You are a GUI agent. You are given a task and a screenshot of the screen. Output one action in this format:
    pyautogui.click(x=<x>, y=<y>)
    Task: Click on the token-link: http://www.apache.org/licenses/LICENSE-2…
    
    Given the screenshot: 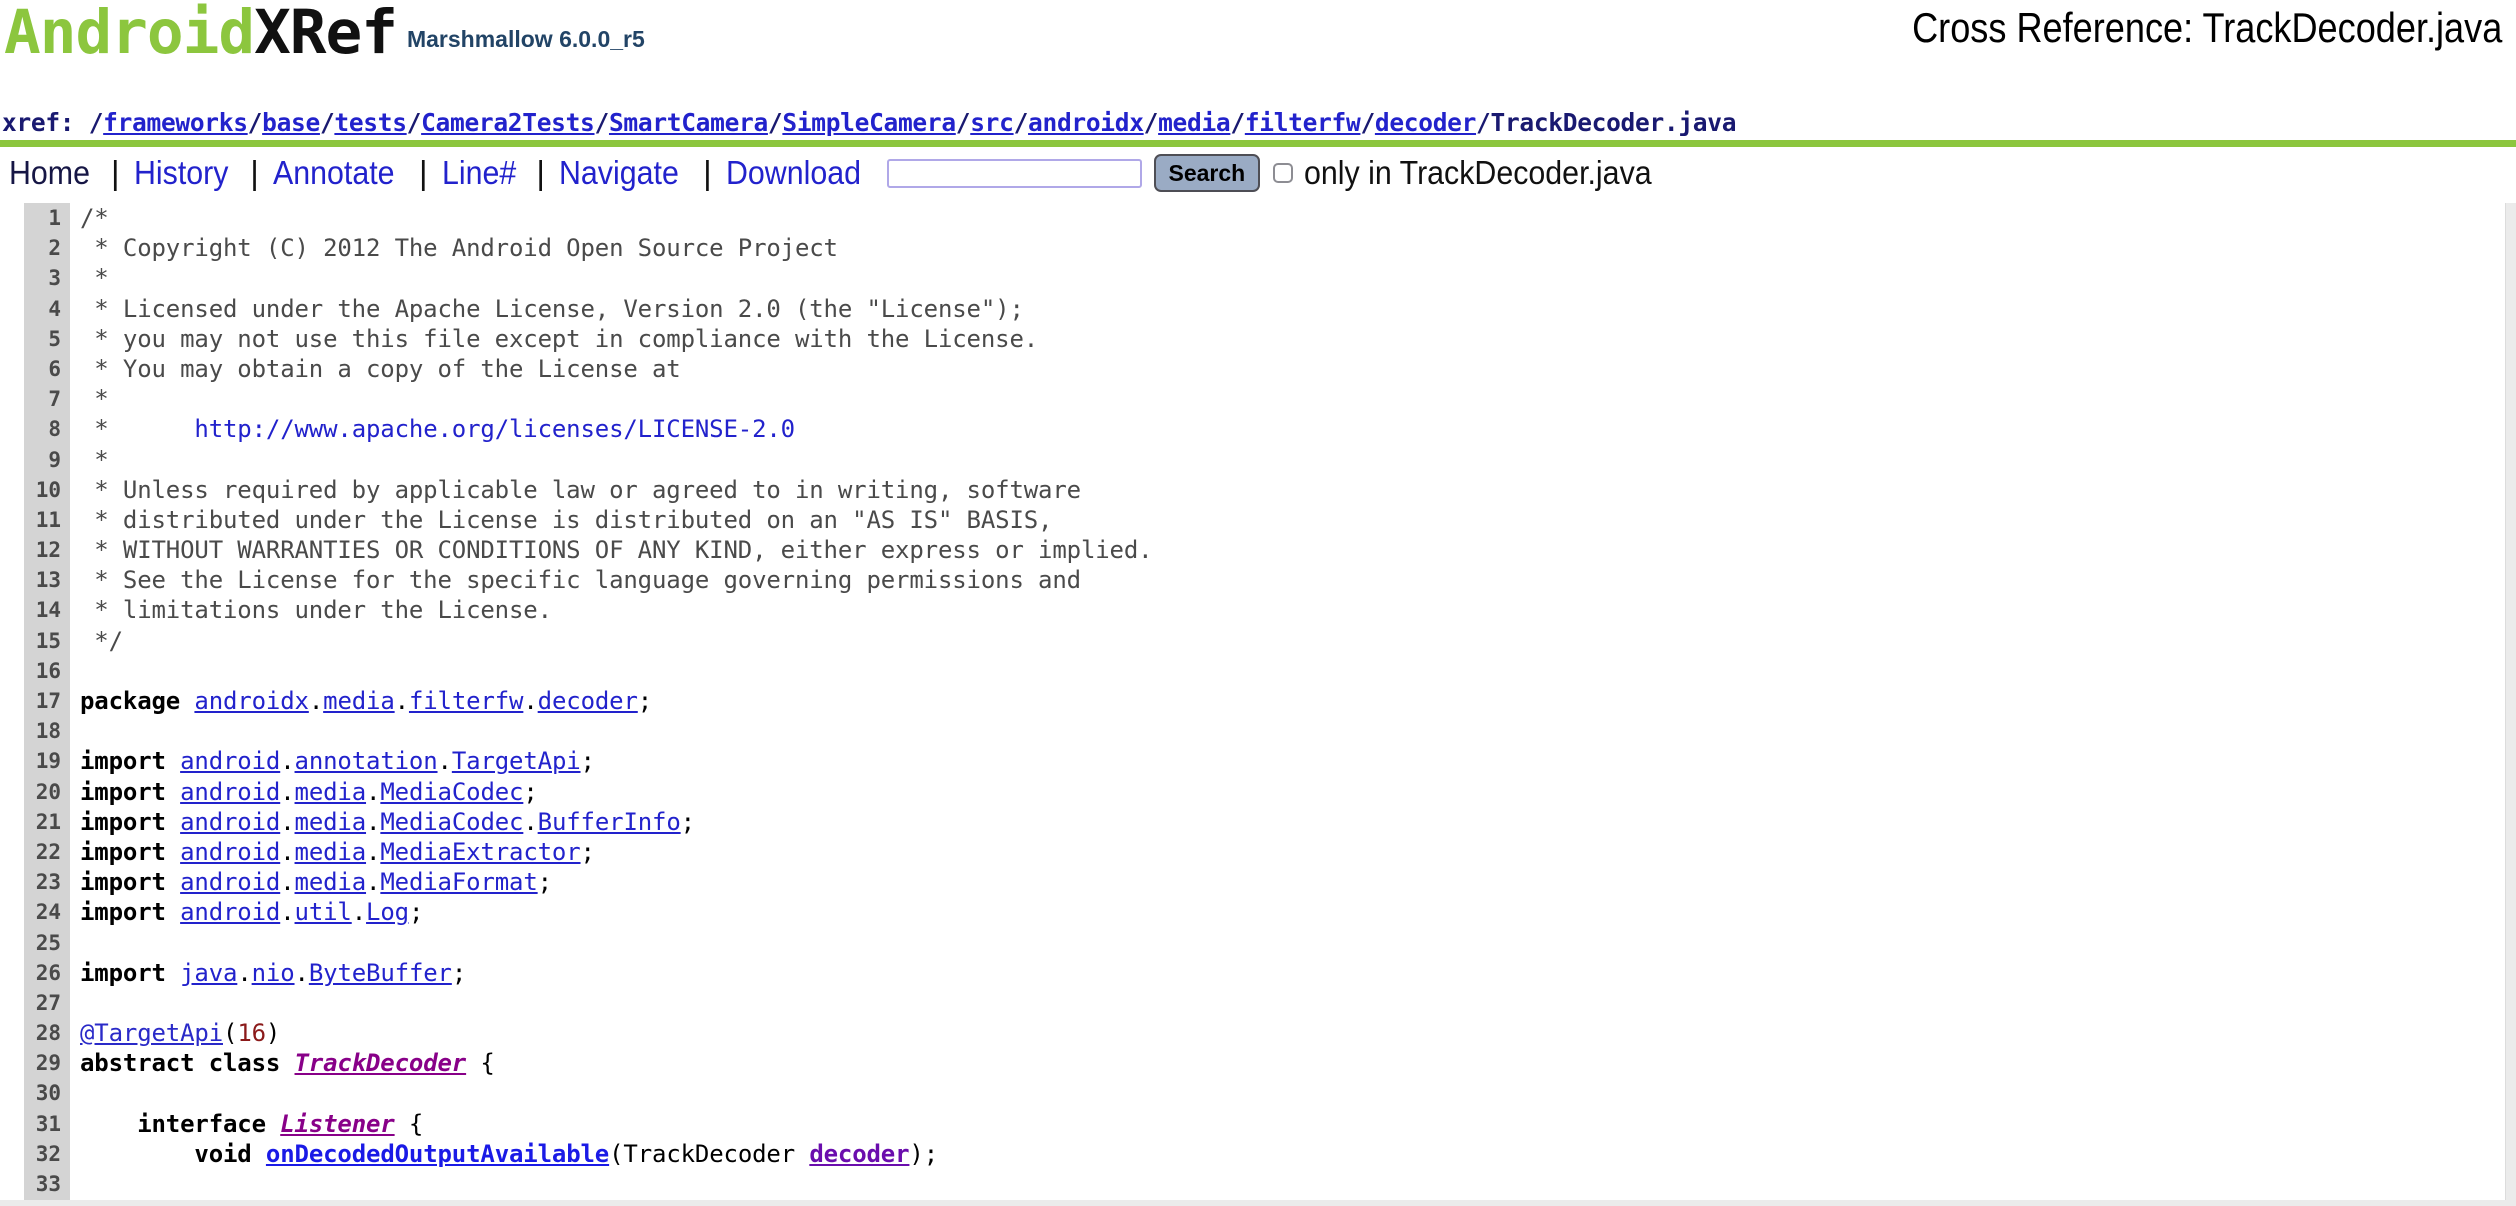 What is the action you would take?
    pyautogui.click(x=494, y=429)
    